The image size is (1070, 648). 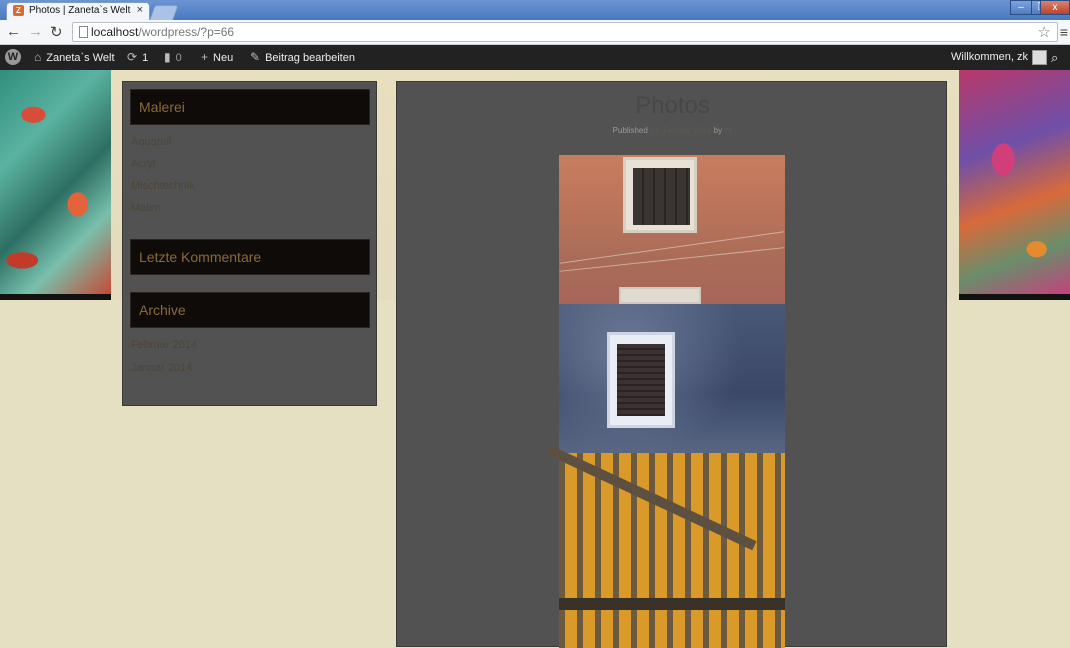 What do you see at coordinates (1021, 7) in the screenshot?
I see `minimize-button: –` at bounding box center [1021, 7].